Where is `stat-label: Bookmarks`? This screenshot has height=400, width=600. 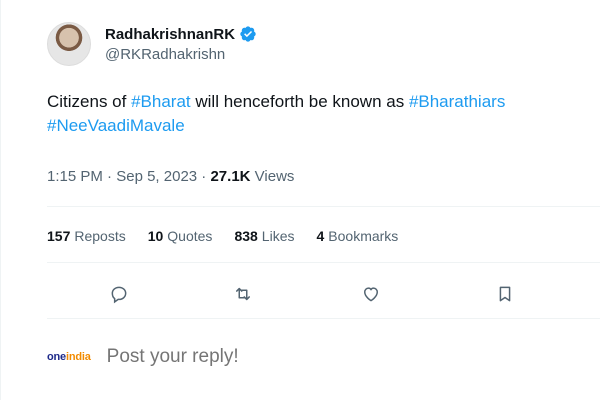
stat-label: Bookmarks is located at coordinates (363, 236).